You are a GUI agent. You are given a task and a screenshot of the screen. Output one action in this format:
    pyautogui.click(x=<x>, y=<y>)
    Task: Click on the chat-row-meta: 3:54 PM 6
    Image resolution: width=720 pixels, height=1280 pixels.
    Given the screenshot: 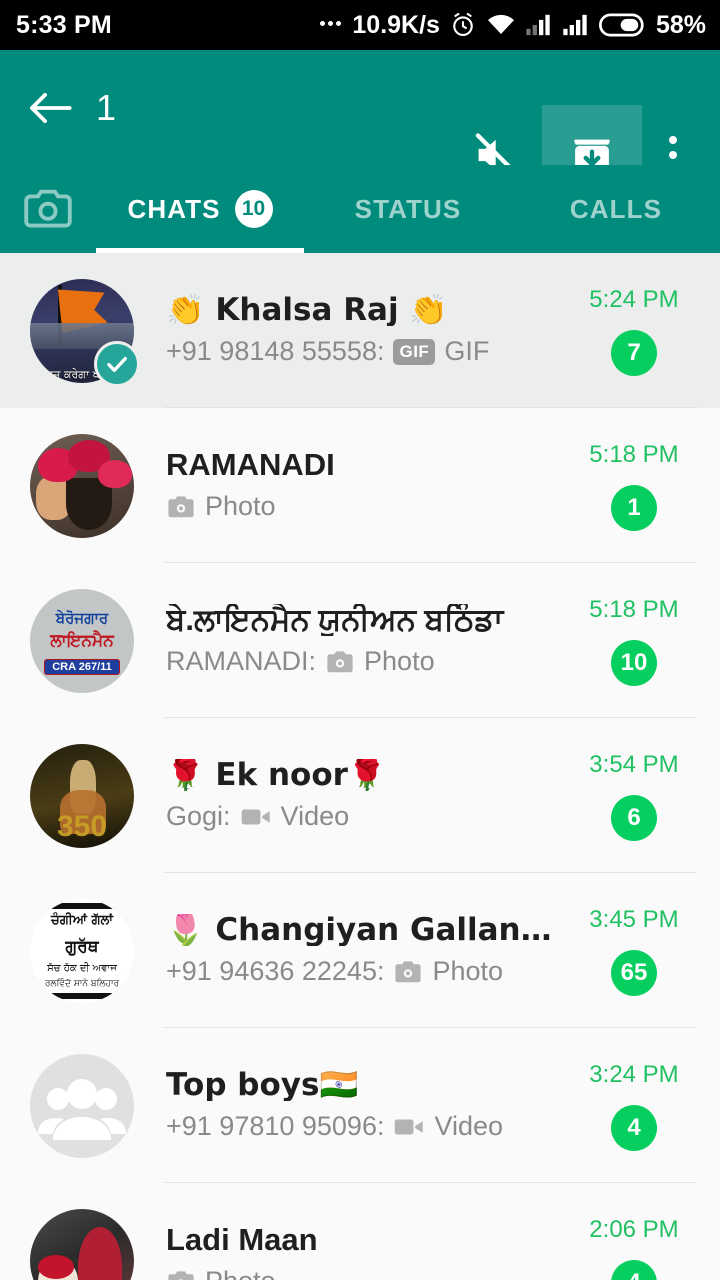 What is the action you would take?
    pyautogui.click(x=634, y=796)
    